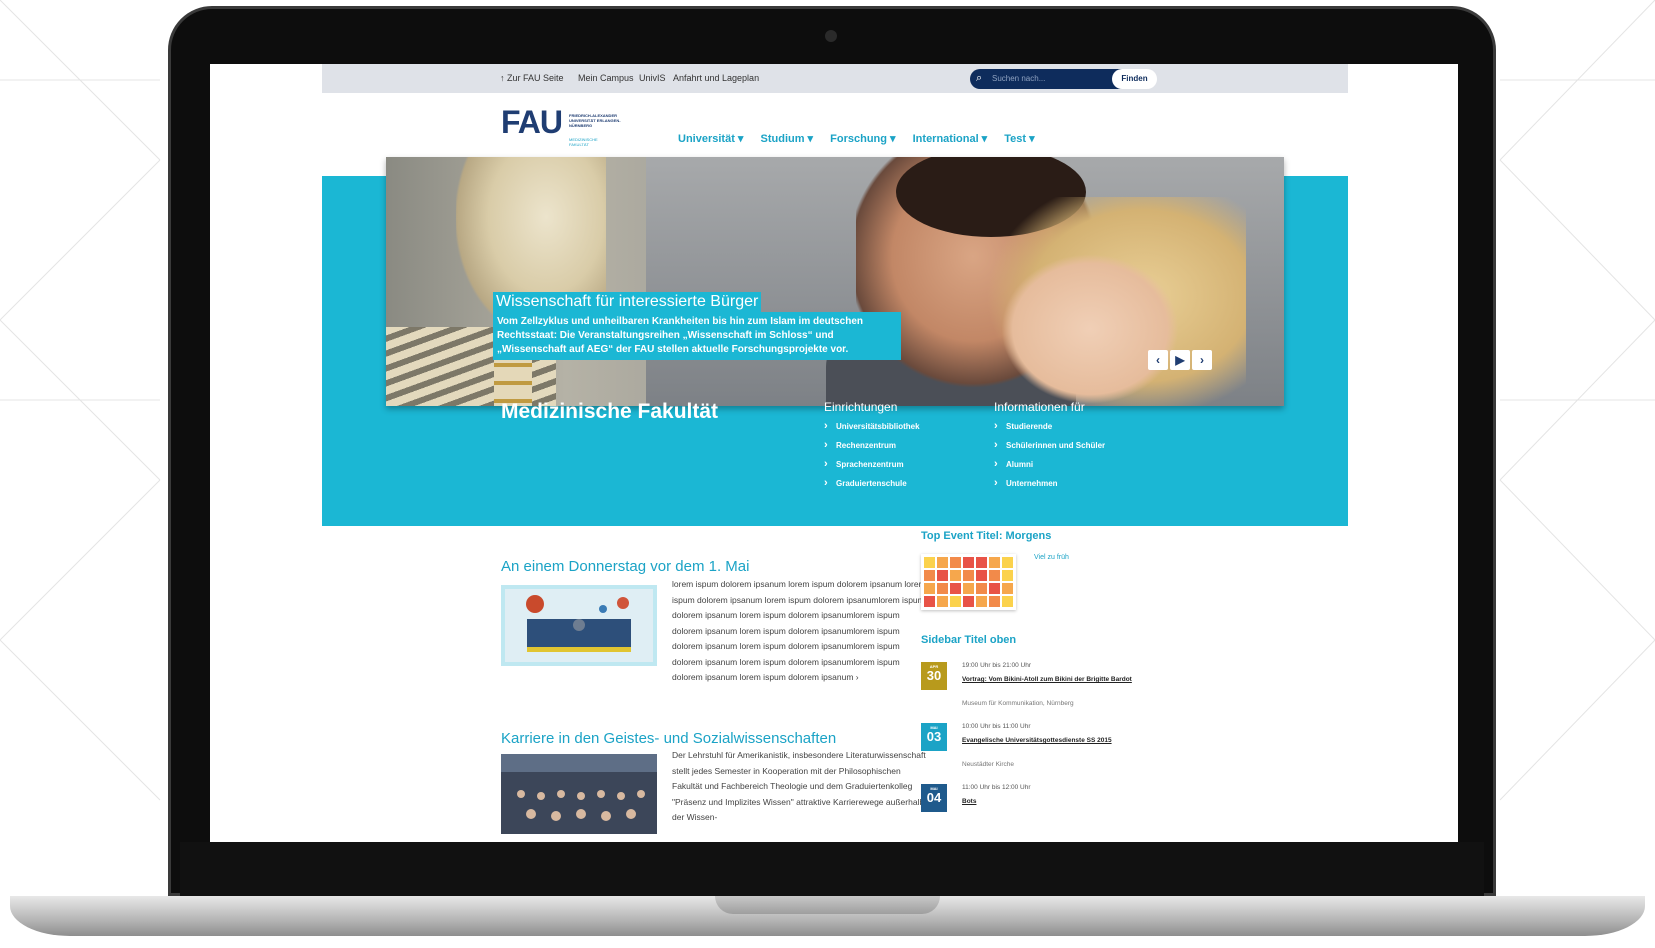  What do you see at coordinates (787, 139) in the screenshot?
I see `nav-studium: Studium ▾` at bounding box center [787, 139].